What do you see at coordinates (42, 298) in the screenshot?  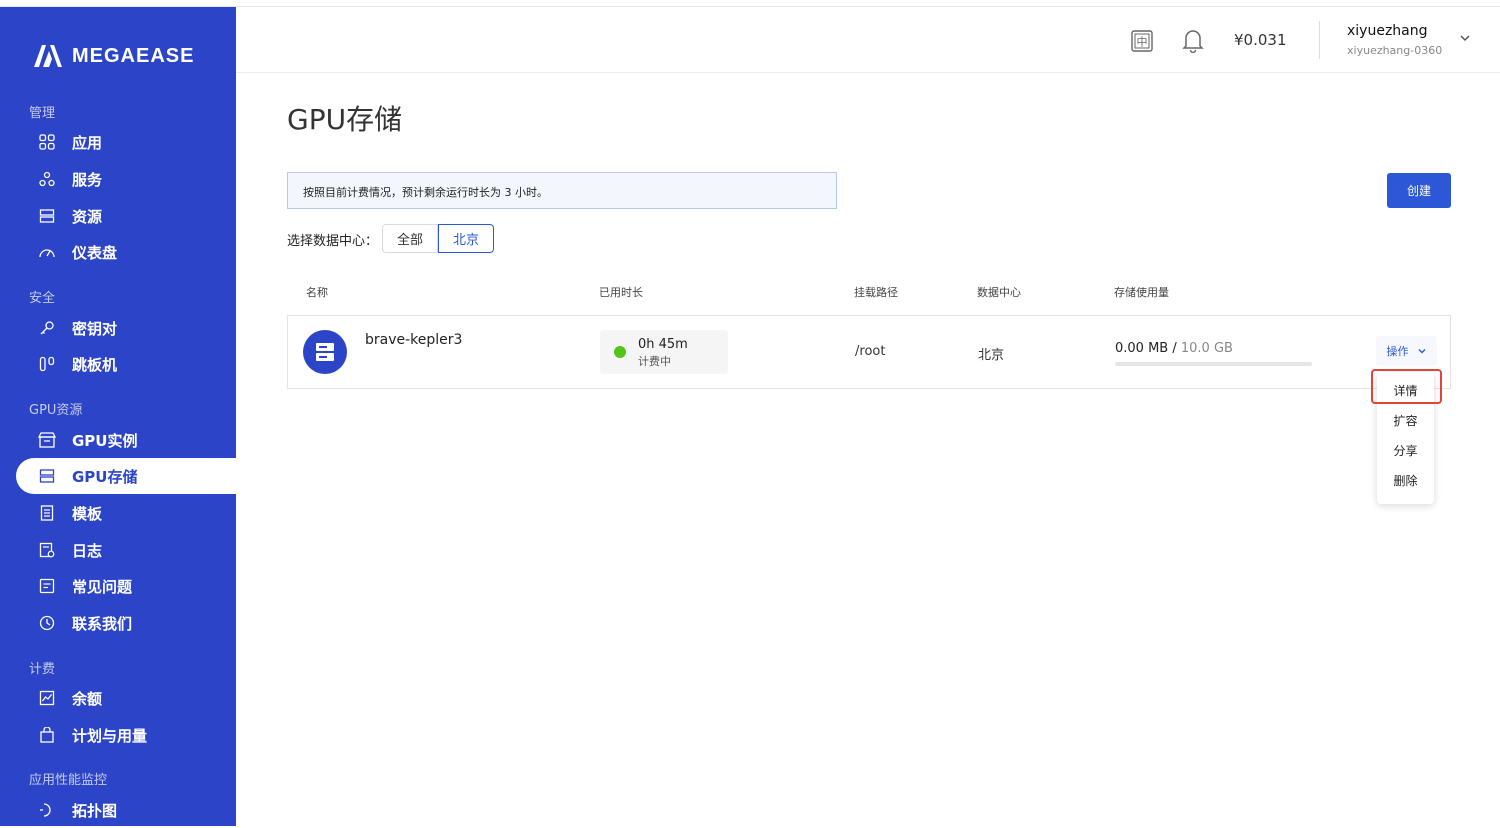 I see `section-security: 安全` at bounding box center [42, 298].